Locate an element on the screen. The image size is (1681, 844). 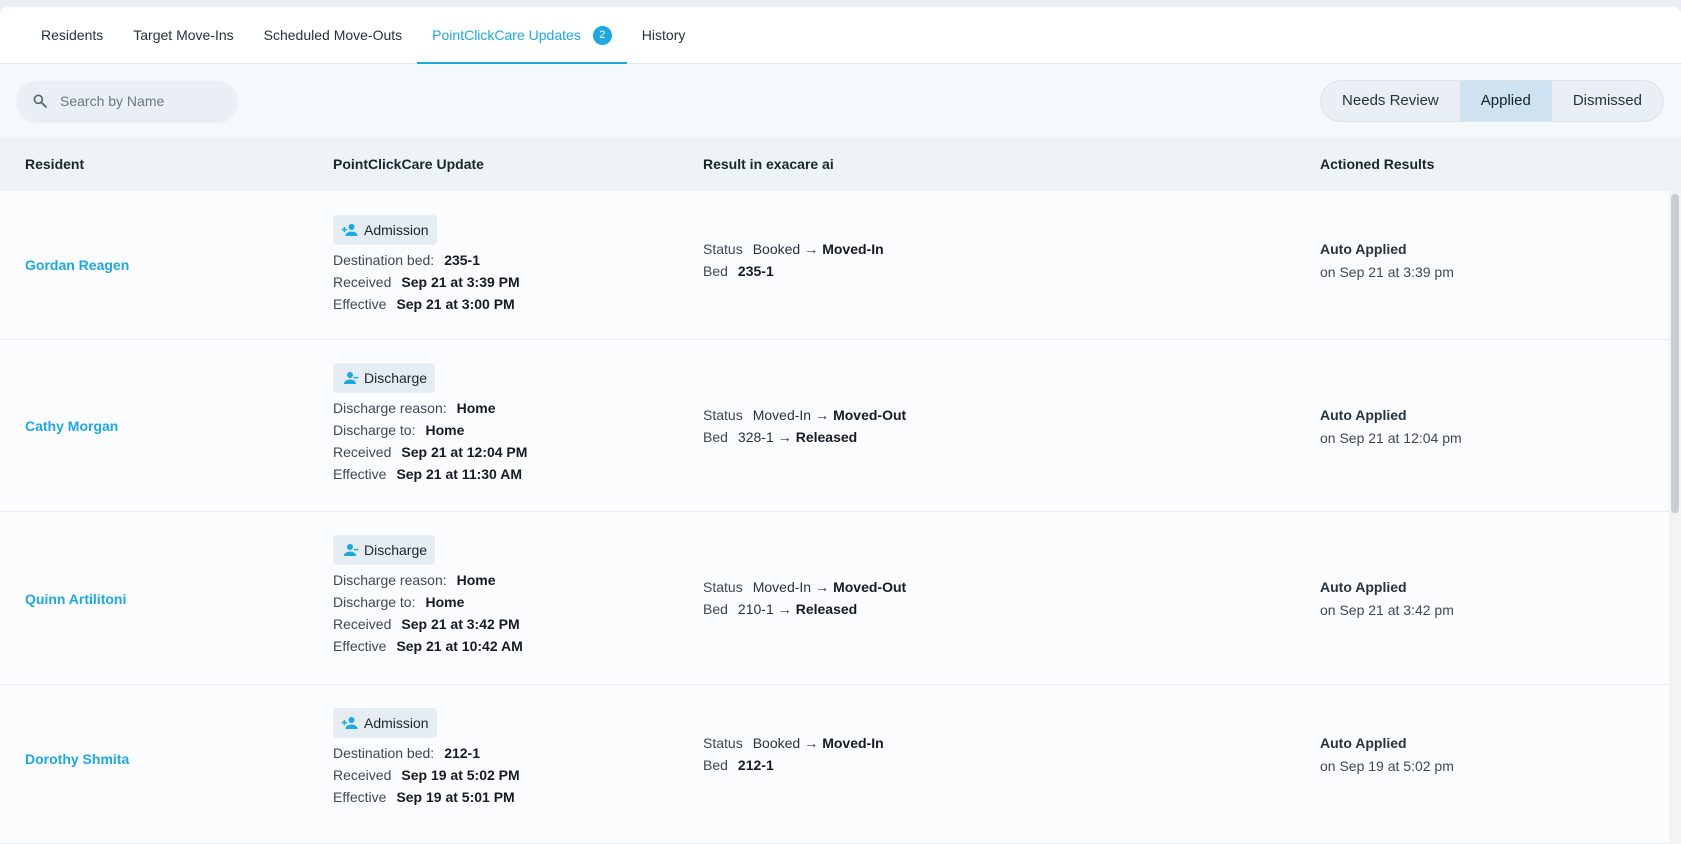
actioned-cell: Auto Applied on Sep 21 at 12:04 pm is located at coordinates (1391, 427).